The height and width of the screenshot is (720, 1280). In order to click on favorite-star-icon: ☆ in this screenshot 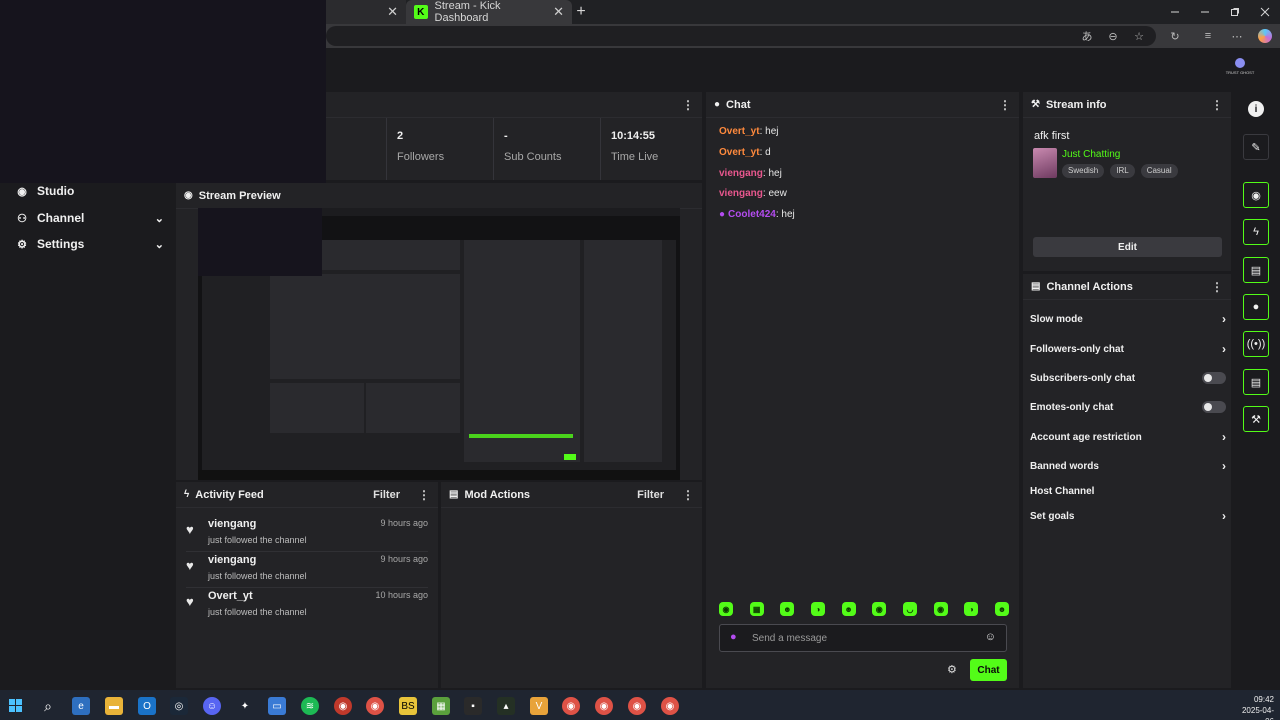, I will do `click(1139, 36)`.